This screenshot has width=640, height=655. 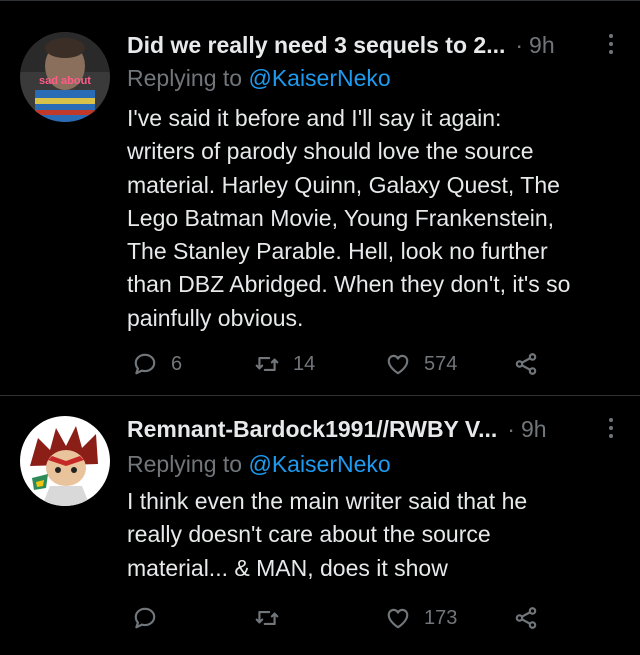 I want to click on tweet-text-line: Lego Batman Movie, Young Frankenstein,, so click(x=341, y=217).